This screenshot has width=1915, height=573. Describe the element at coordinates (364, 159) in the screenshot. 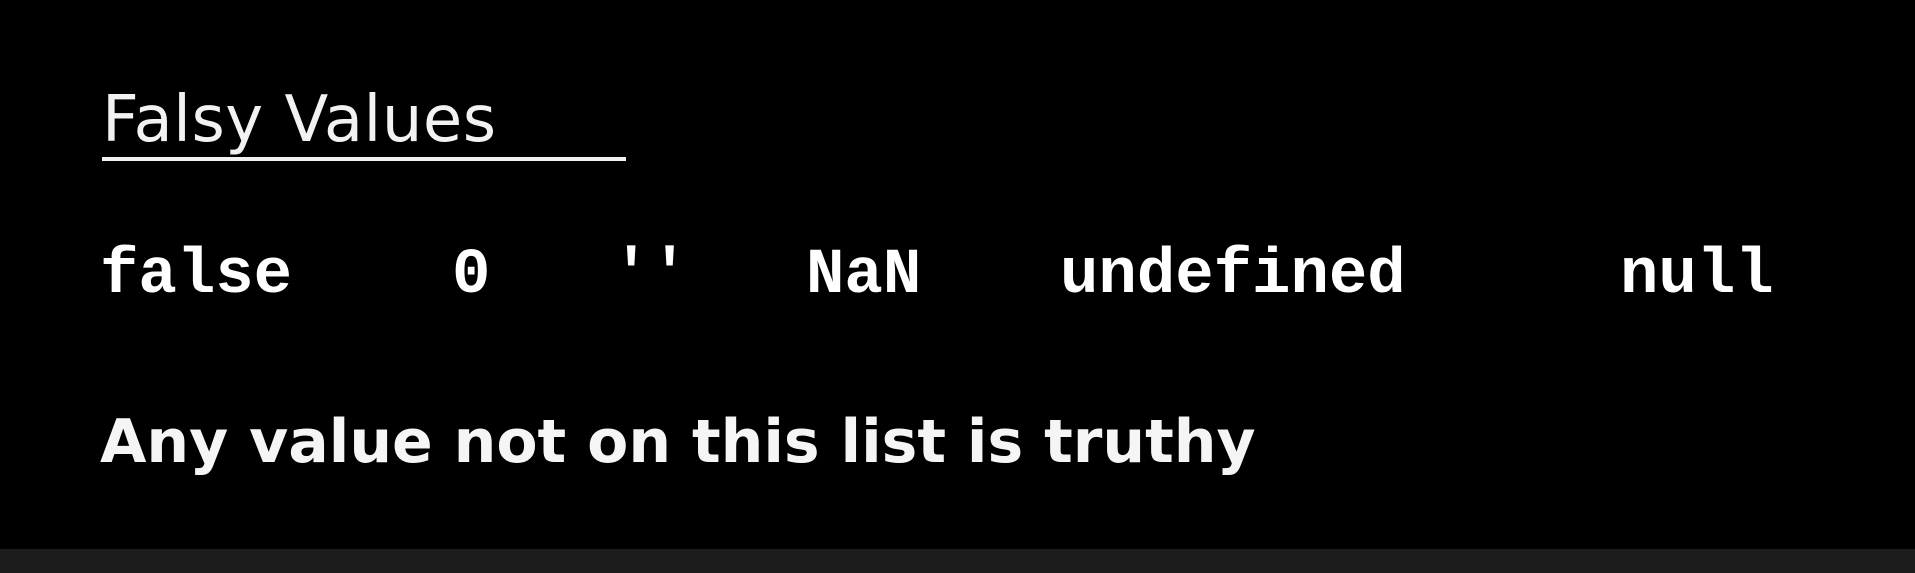

I see `title-underline` at that location.